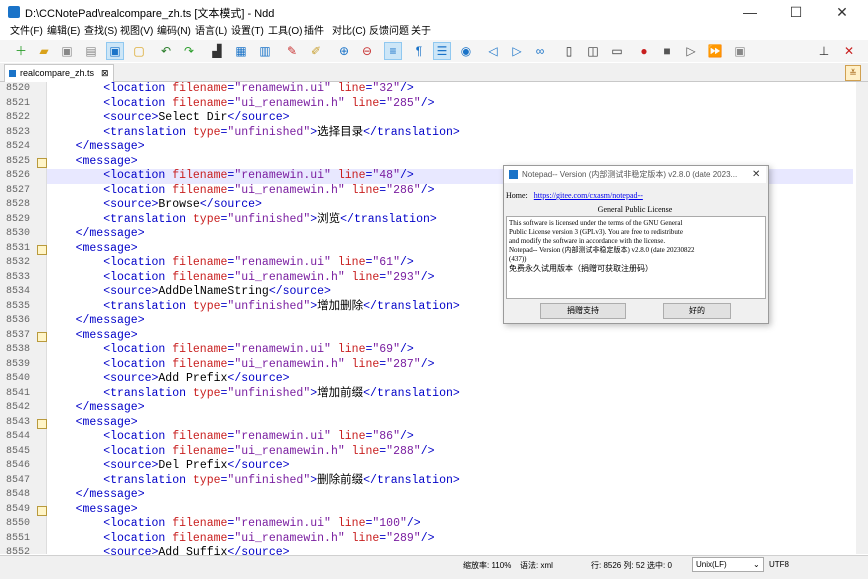 This screenshot has height=579, width=868. Describe the element at coordinates (740, 51) in the screenshot. I see `save-macro-icon: ▣` at that location.